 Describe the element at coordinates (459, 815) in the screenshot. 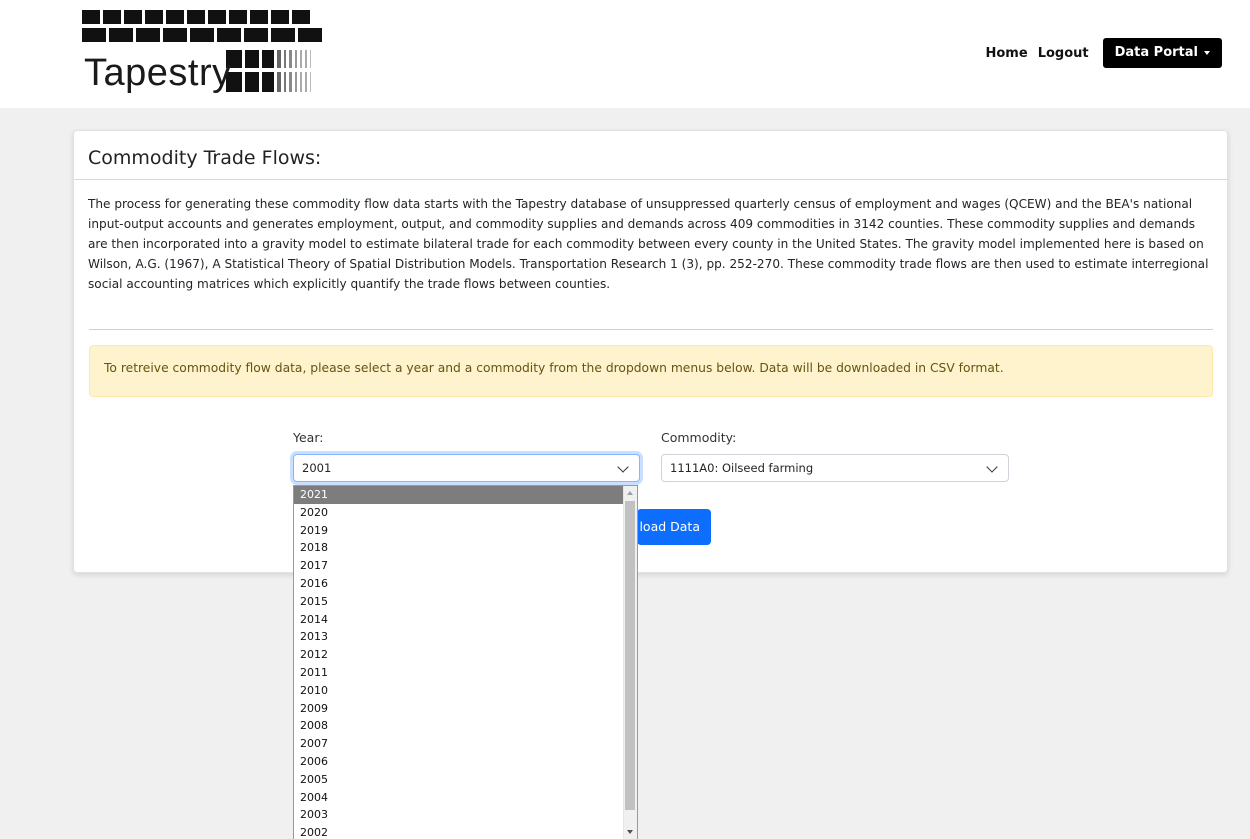

I see `year-option-2003: 2003` at that location.